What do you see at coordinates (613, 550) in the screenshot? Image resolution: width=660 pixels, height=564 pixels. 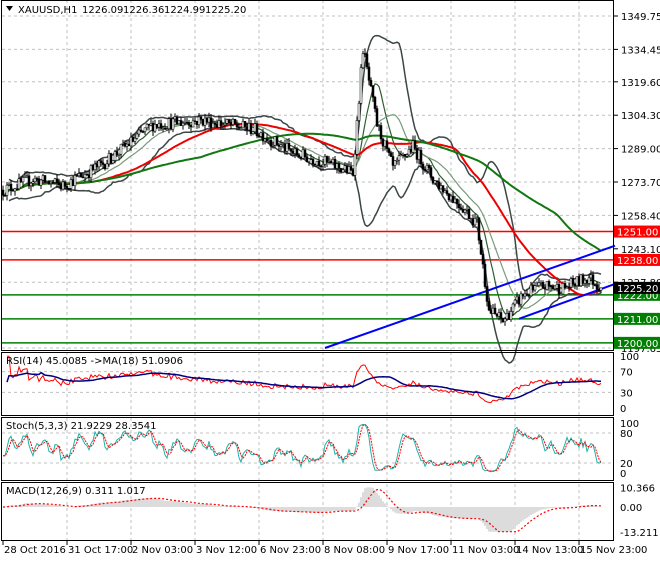 I see `time-label: 15 Nov 23:00` at bounding box center [613, 550].